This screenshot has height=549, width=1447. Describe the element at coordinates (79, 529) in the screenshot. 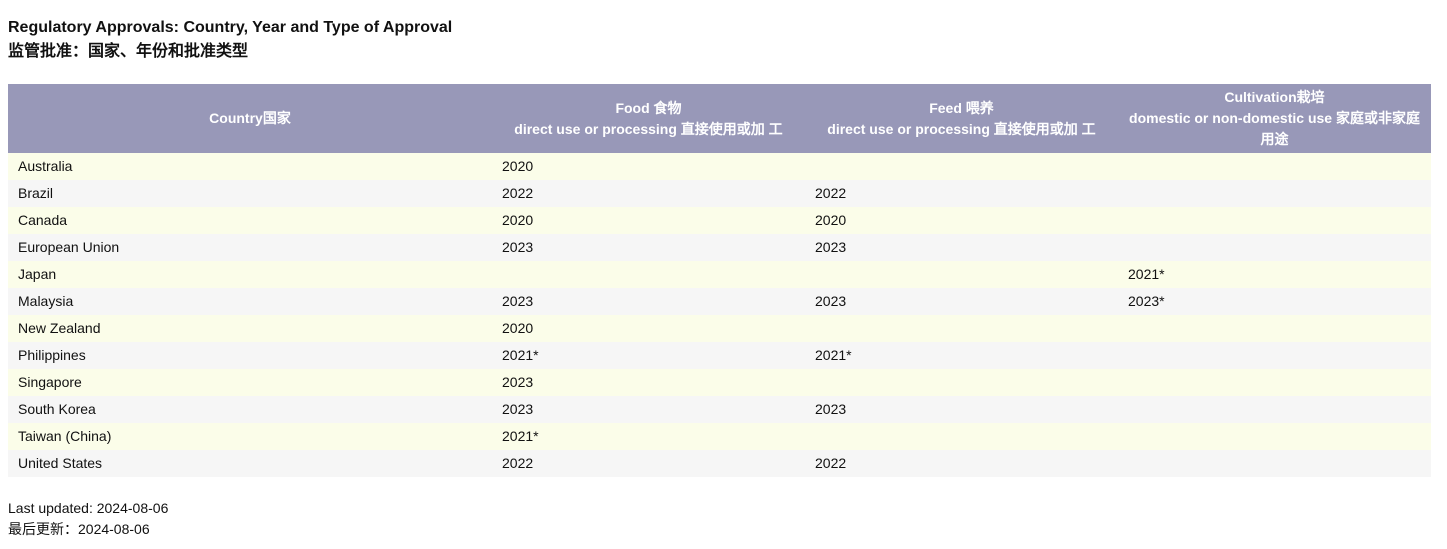

I see `last-updated-chinese: 最后更新：2024-08-06` at that location.